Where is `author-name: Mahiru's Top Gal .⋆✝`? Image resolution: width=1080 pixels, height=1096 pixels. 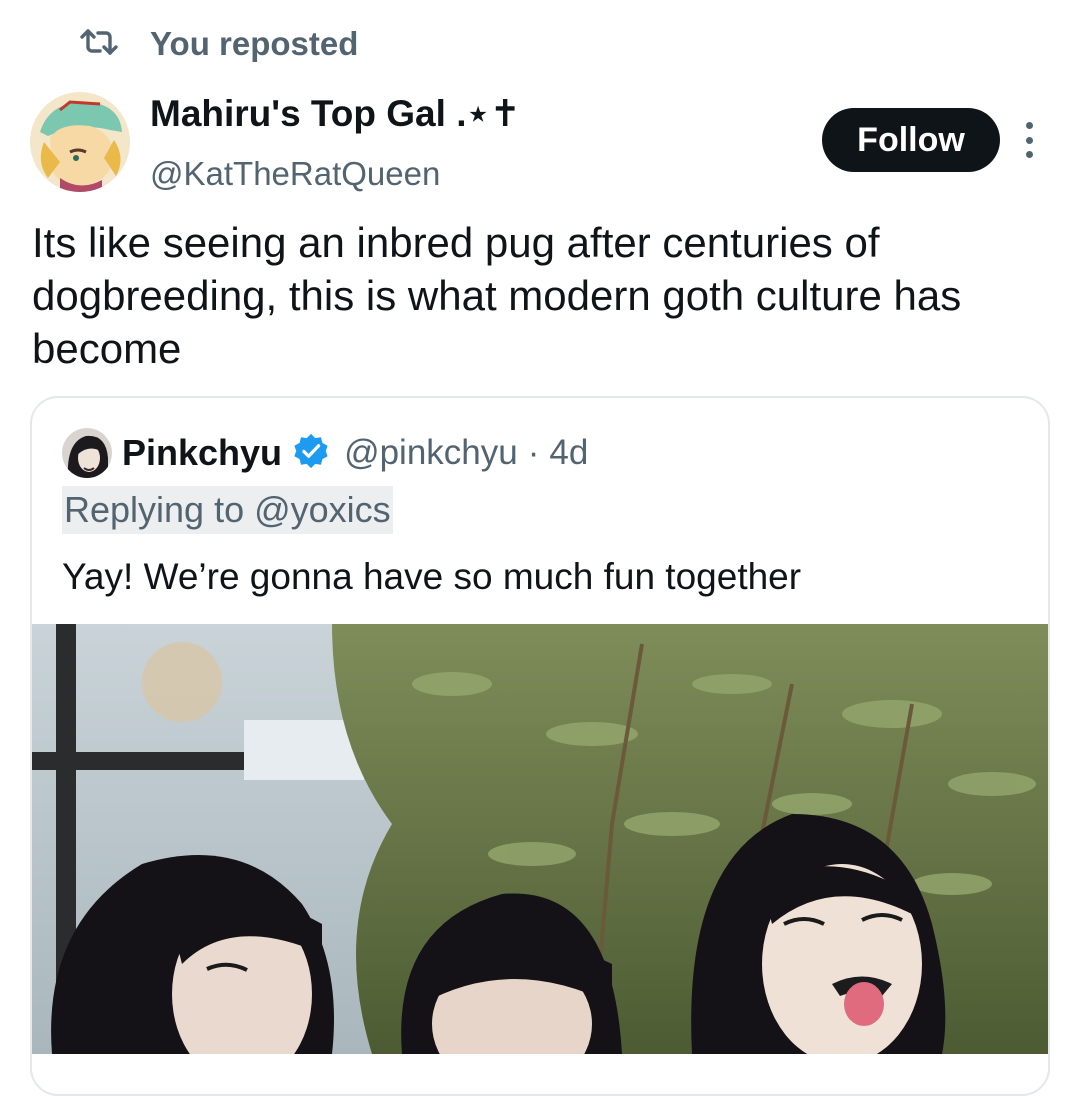
author-name: Mahiru's Top Gal .⋆✝ is located at coordinates (335, 113).